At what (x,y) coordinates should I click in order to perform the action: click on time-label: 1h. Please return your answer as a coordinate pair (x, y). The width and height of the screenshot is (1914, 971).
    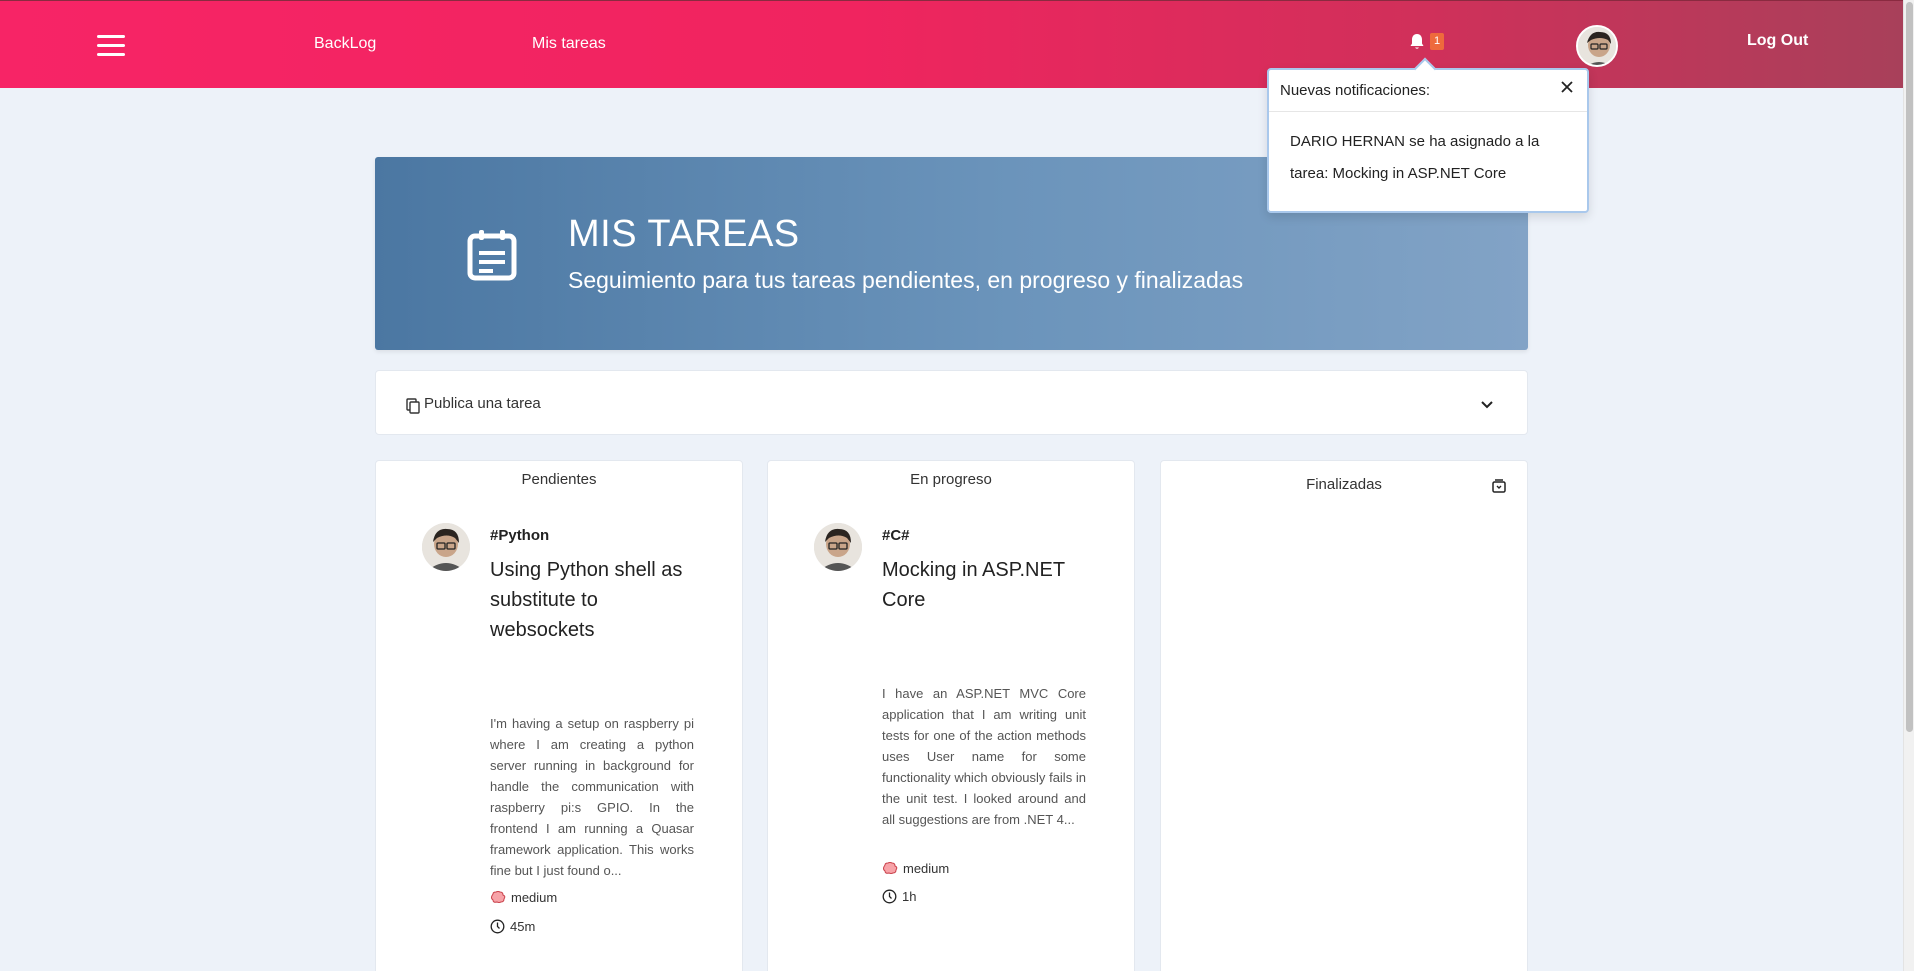
    Looking at the image, I should click on (909, 896).